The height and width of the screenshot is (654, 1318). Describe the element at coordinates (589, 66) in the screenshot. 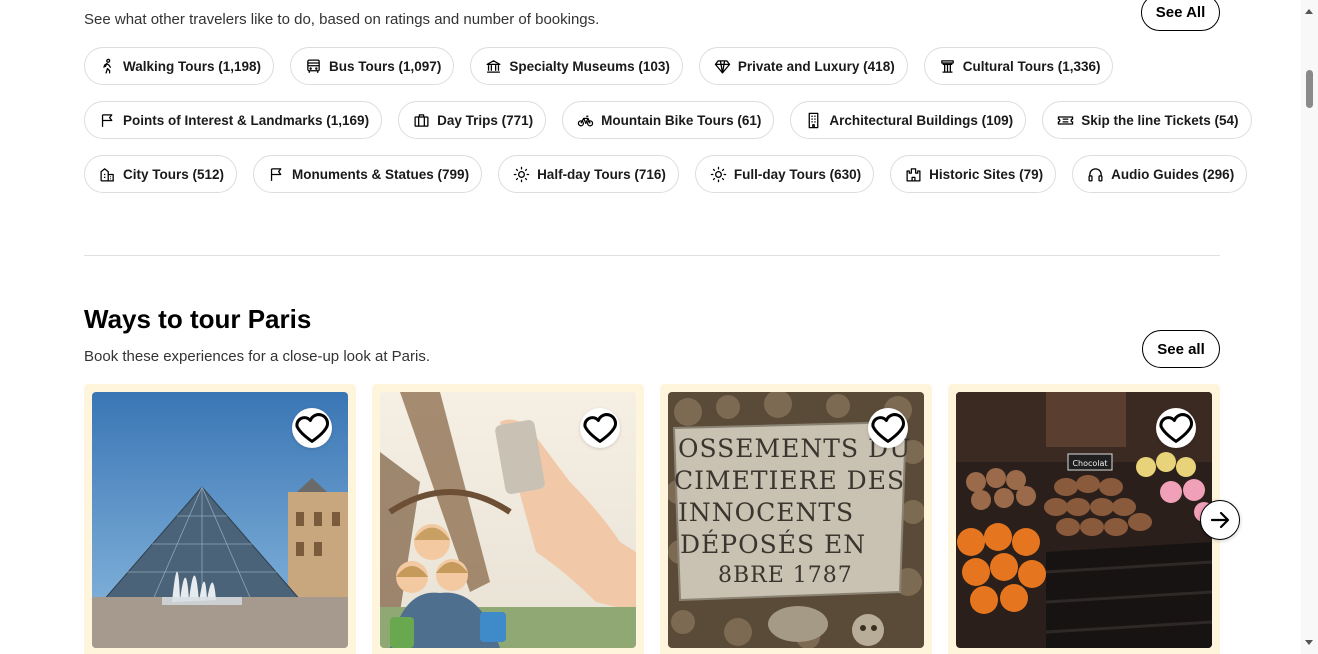

I see `chip-label: Specialty Museums (103)` at that location.